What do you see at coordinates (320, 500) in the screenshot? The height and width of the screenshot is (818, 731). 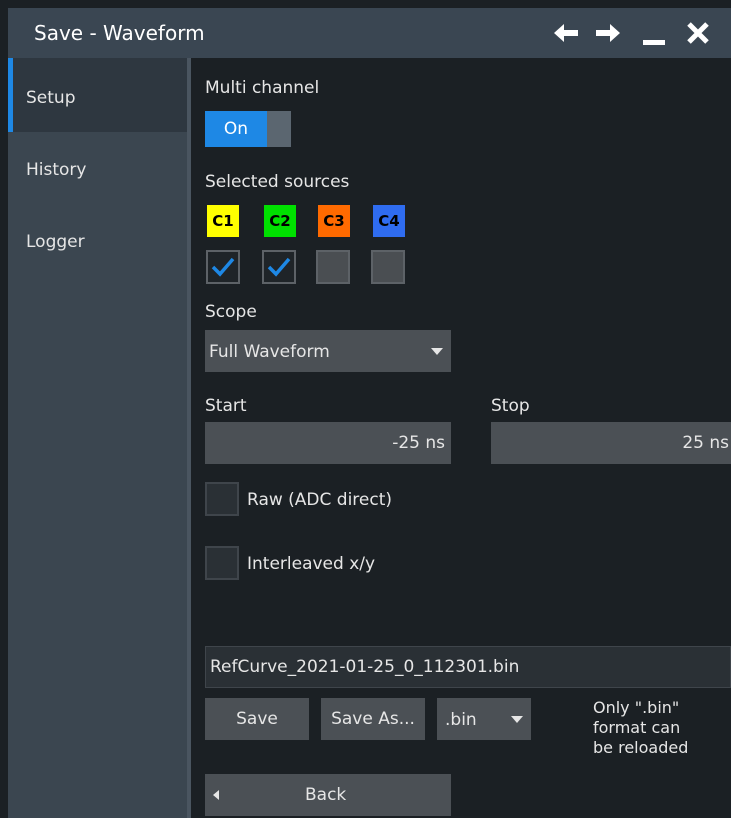 I see `raw-adc-label: Raw (ADC direct)` at bounding box center [320, 500].